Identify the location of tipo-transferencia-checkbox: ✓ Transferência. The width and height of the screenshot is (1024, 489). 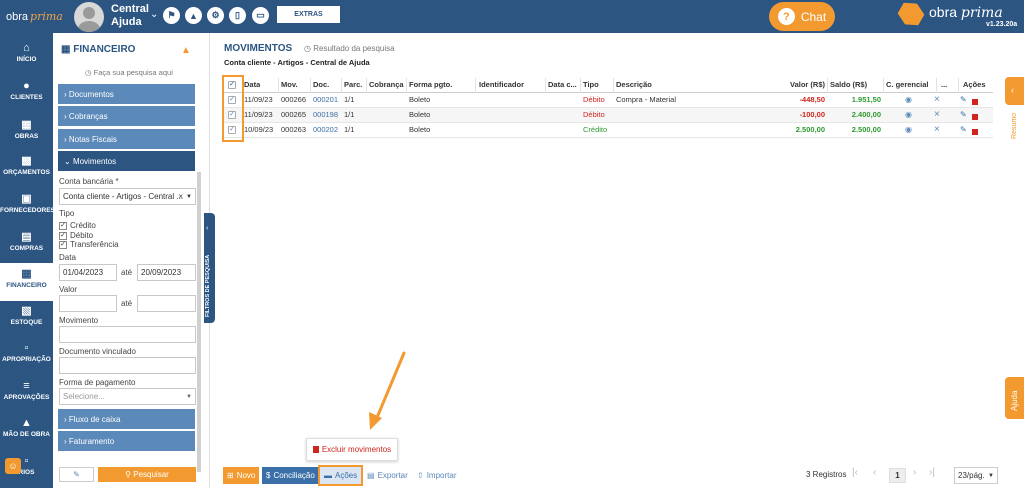
(89, 244).